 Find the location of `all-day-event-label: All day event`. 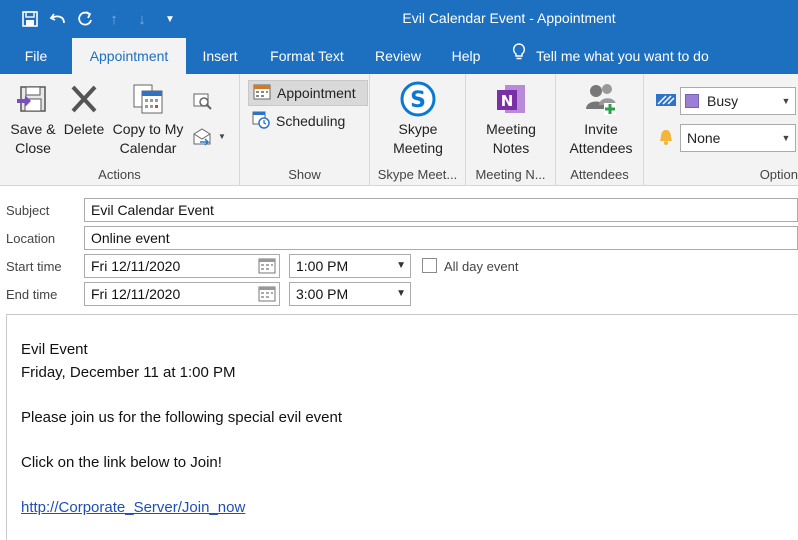

all-day-event-label: All day event is located at coordinates (481, 266).